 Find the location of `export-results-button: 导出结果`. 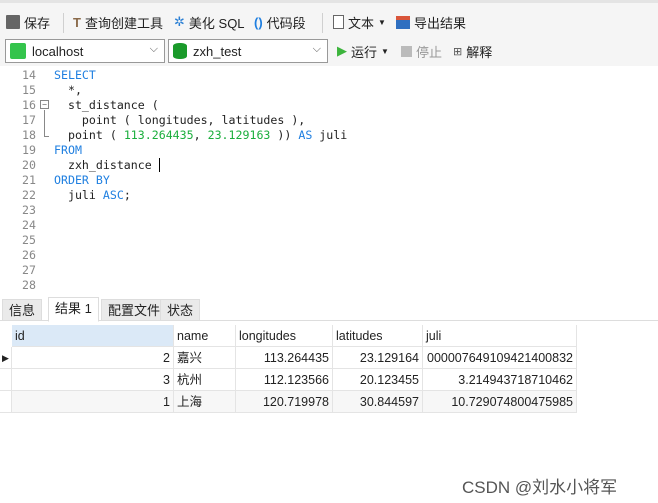

export-results-button: 导出结果 is located at coordinates (431, 22).